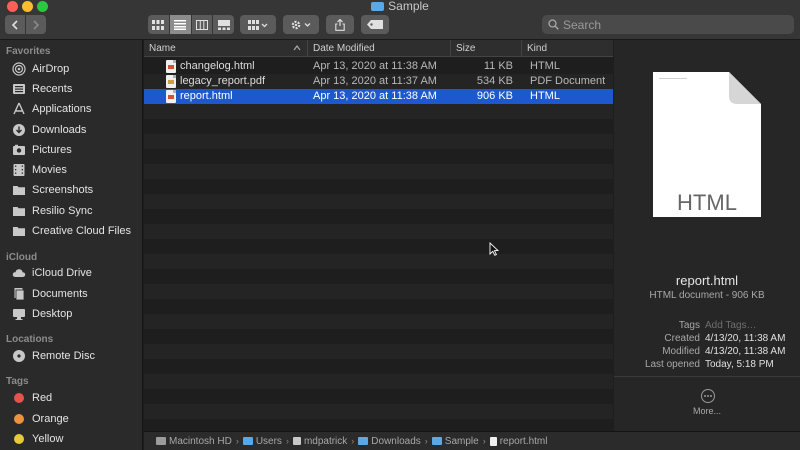 Image resolution: width=800 pixels, height=450 pixels. I want to click on grid-icon, so click(158, 24).